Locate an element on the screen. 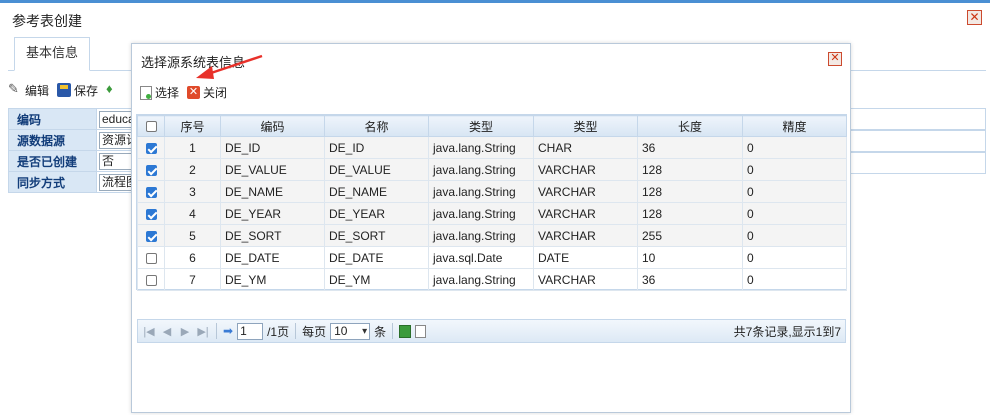 Image resolution: width=990 pixels, height=415 pixels. col-header-db-type: 类型 is located at coordinates (585, 126).